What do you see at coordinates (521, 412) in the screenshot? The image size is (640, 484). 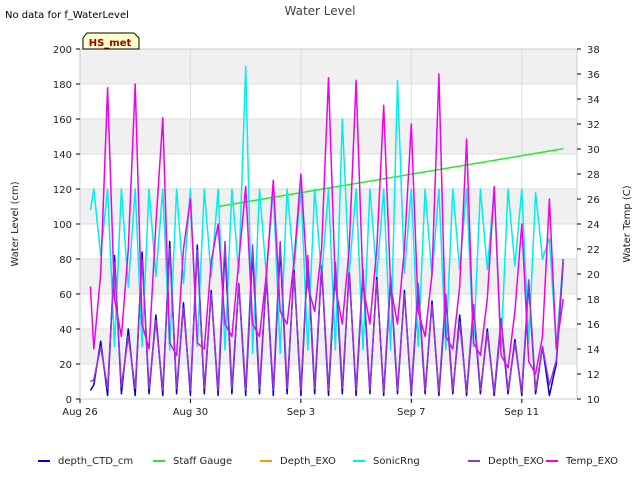 I see `x-tick-label: Sep 11` at bounding box center [521, 412].